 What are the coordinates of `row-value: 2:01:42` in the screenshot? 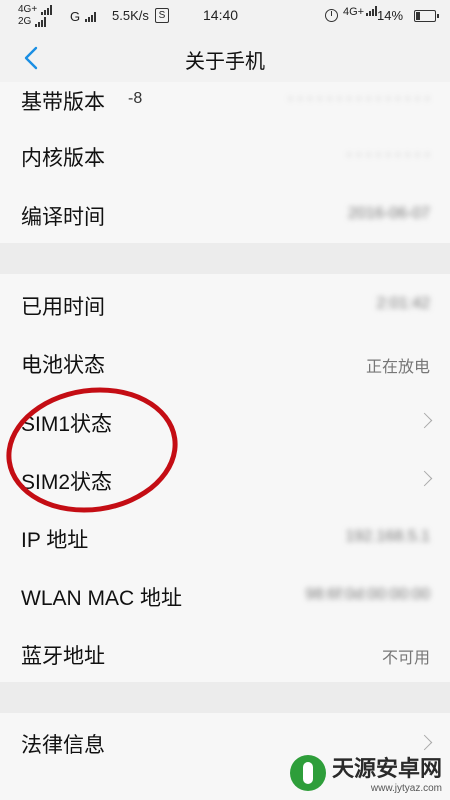 It's located at (403, 303).